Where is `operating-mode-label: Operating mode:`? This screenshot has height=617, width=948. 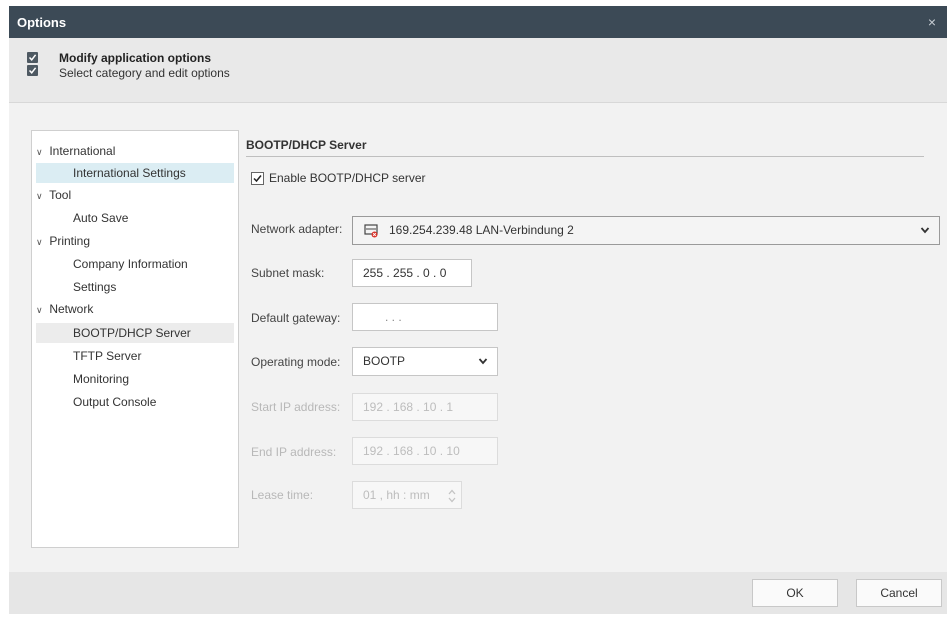 operating-mode-label: Operating mode: is located at coordinates (296, 362).